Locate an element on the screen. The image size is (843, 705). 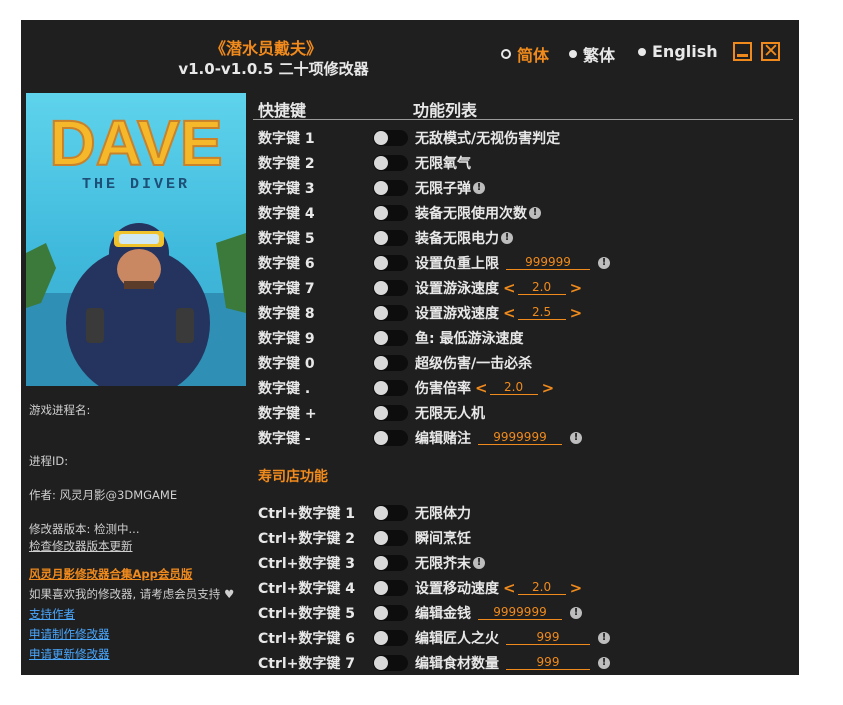
hotkey-label: Ctrl+数字键 4 is located at coordinates (307, 588).